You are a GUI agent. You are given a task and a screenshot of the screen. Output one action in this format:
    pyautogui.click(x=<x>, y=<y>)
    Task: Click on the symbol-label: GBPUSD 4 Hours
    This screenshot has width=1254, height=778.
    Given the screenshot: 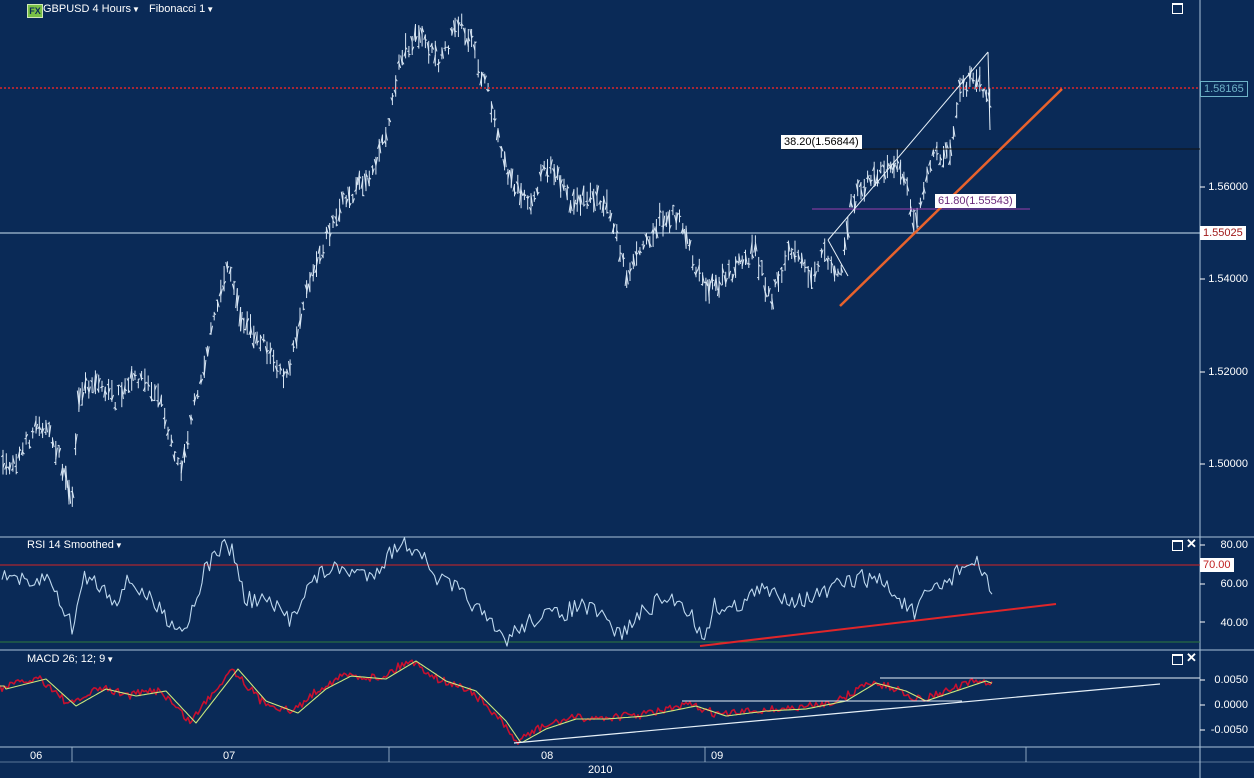 What is the action you would take?
    pyautogui.click(x=87, y=9)
    